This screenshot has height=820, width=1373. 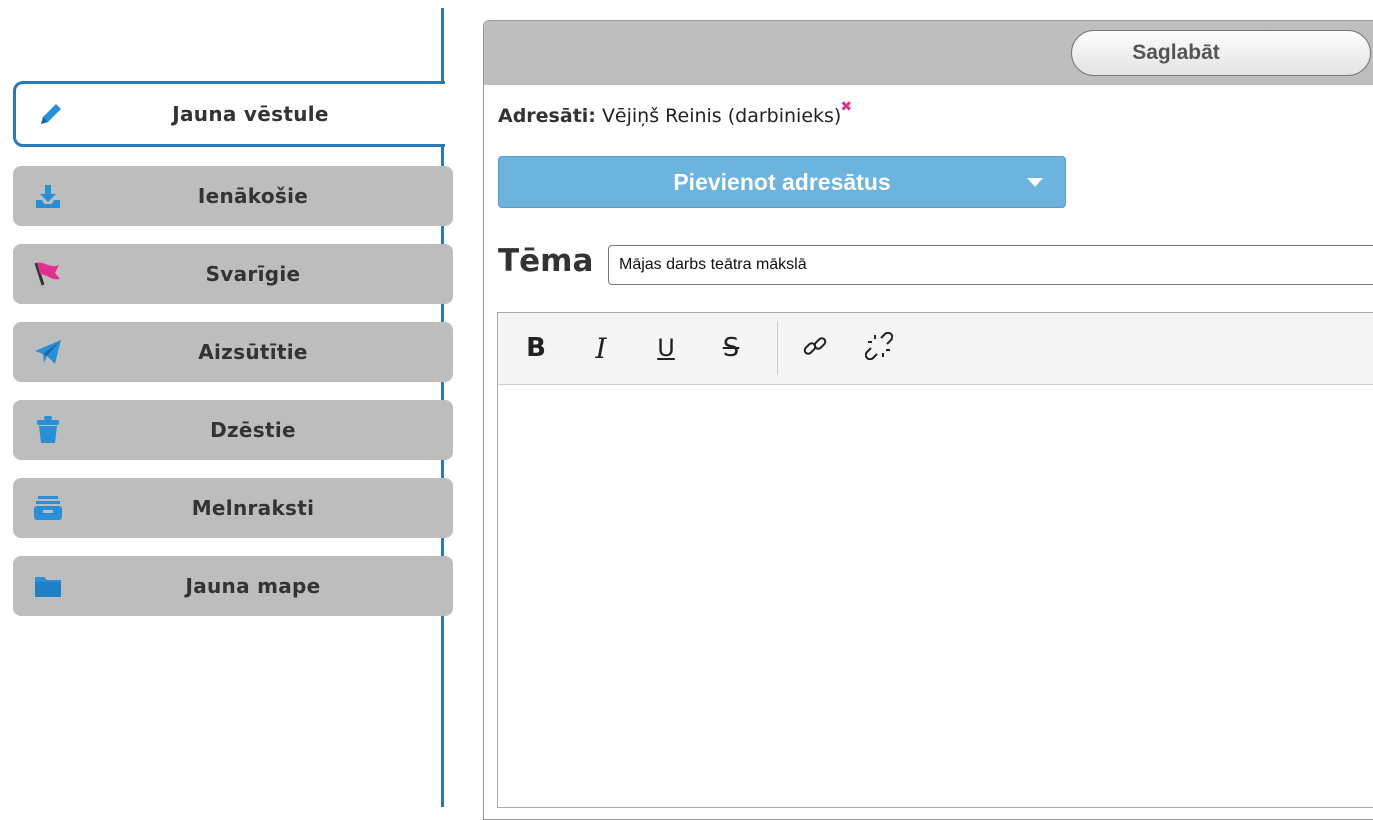 I want to click on sidebar-item-important: Svarīgie, so click(x=233, y=274).